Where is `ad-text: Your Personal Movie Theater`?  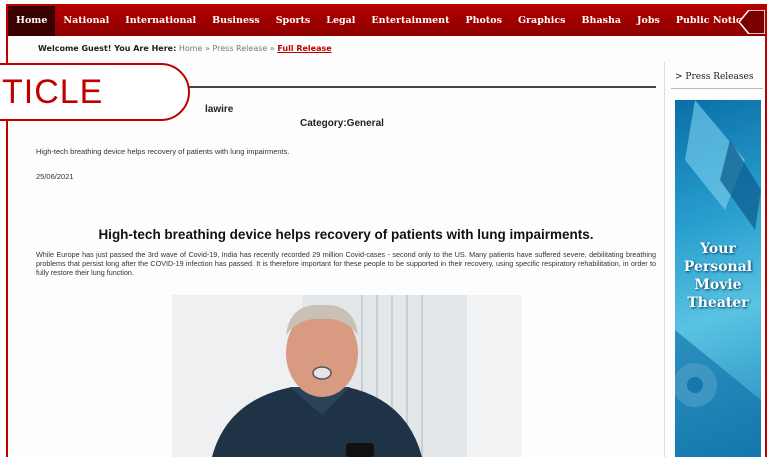 ad-text: Your Personal Movie Theater is located at coordinates (718, 276).